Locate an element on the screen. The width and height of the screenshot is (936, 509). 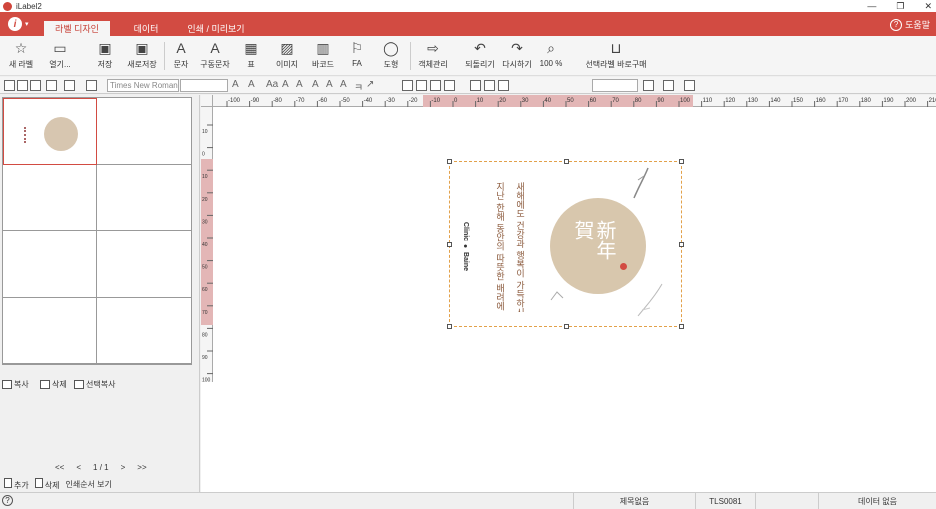
line-style-icon is located at coordinates (475, 85).